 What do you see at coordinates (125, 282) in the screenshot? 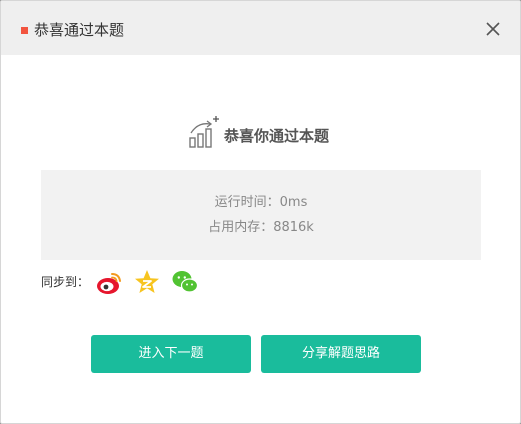
I see `share-bar: 同步到：` at bounding box center [125, 282].